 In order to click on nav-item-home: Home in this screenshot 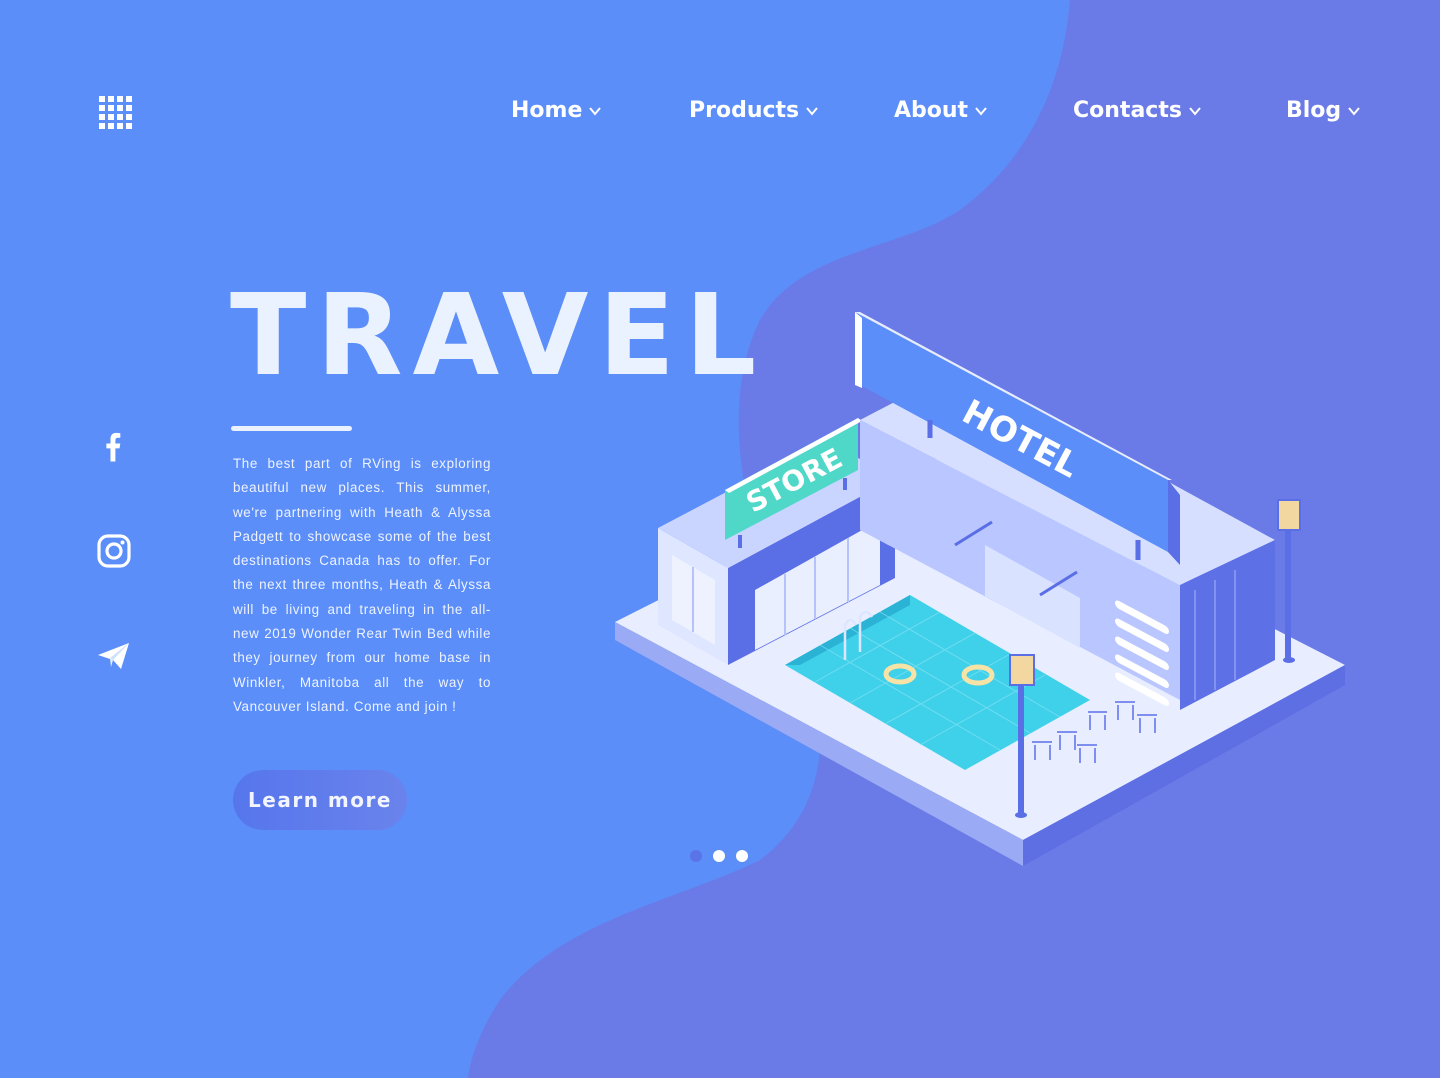, I will do `click(556, 110)`.